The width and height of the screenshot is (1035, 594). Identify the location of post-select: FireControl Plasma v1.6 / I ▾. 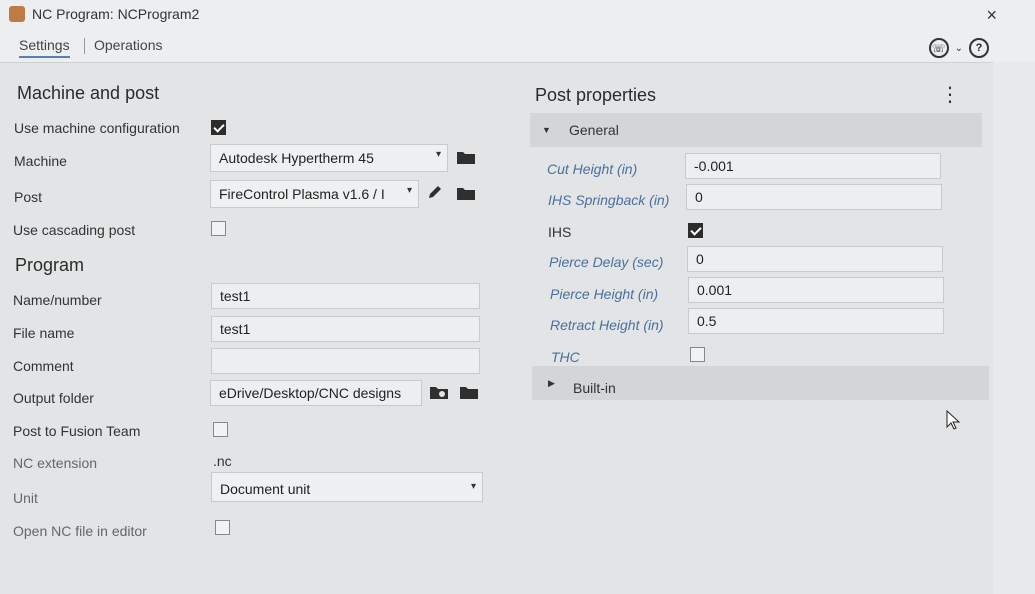
(314, 194).